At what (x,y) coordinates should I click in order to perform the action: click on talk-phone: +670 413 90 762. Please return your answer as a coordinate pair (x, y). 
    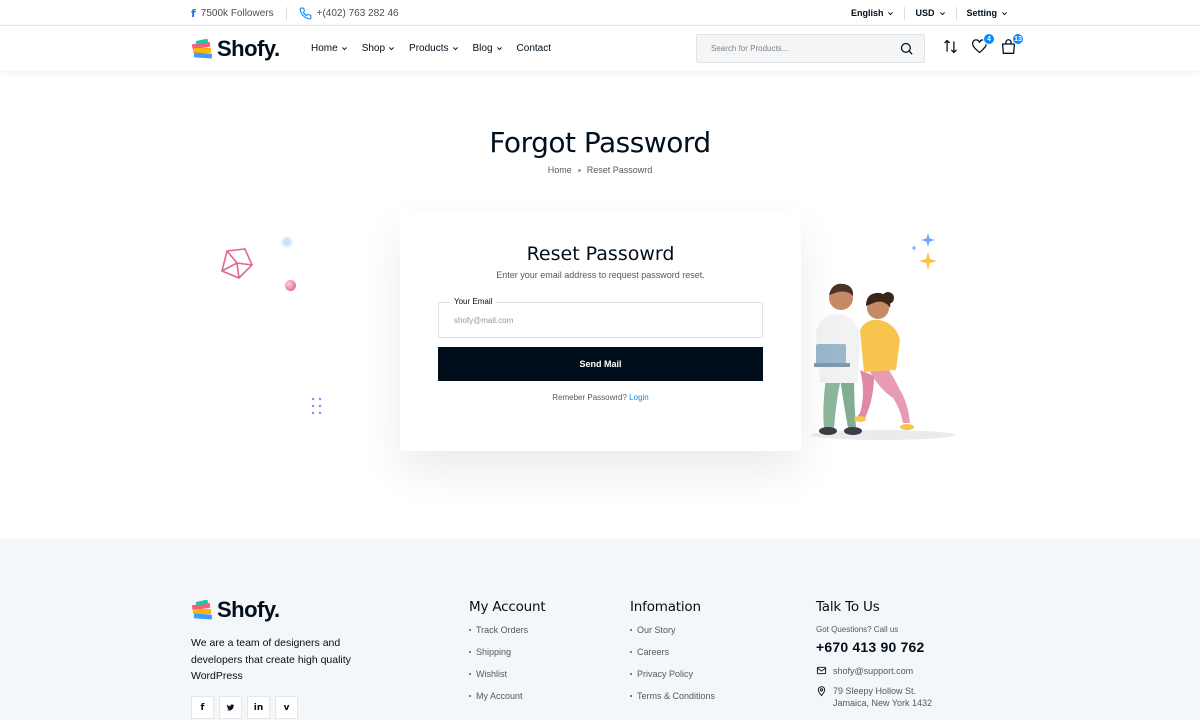
    Looking at the image, I should click on (874, 647).